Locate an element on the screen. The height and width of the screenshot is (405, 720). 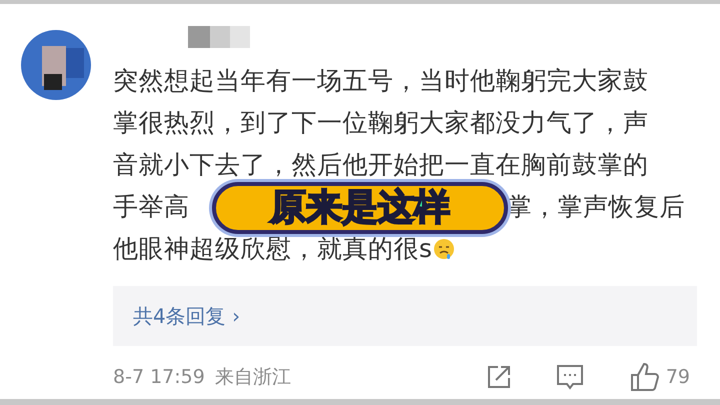
comment-text-line: 他眼神超级欣慰，就真的很s is located at coordinates (273, 249).